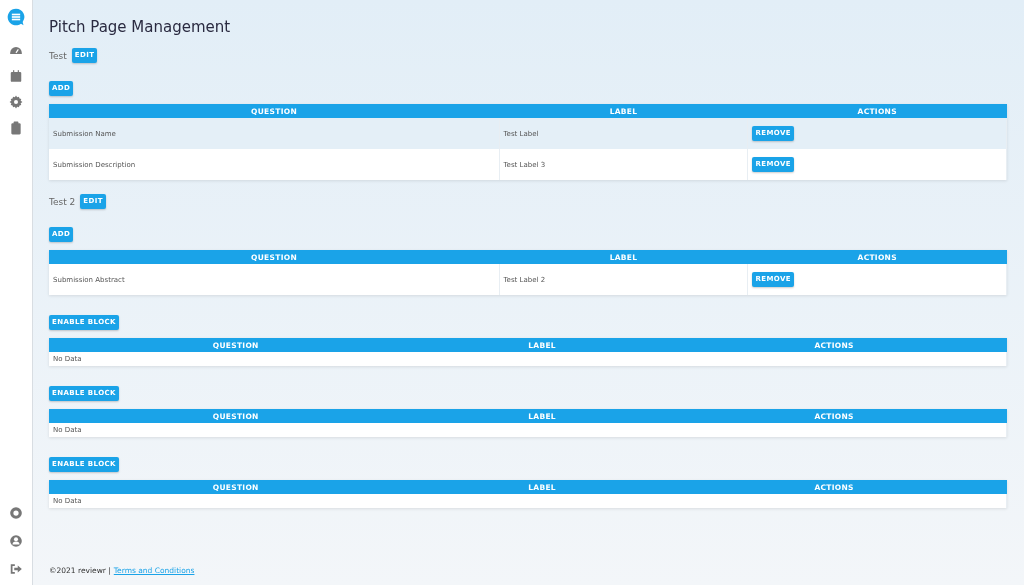 This screenshot has width=1024, height=585. What do you see at coordinates (16, 513) in the screenshot?
I see `lifebuoy-icon` at bounding box center [16, 513].